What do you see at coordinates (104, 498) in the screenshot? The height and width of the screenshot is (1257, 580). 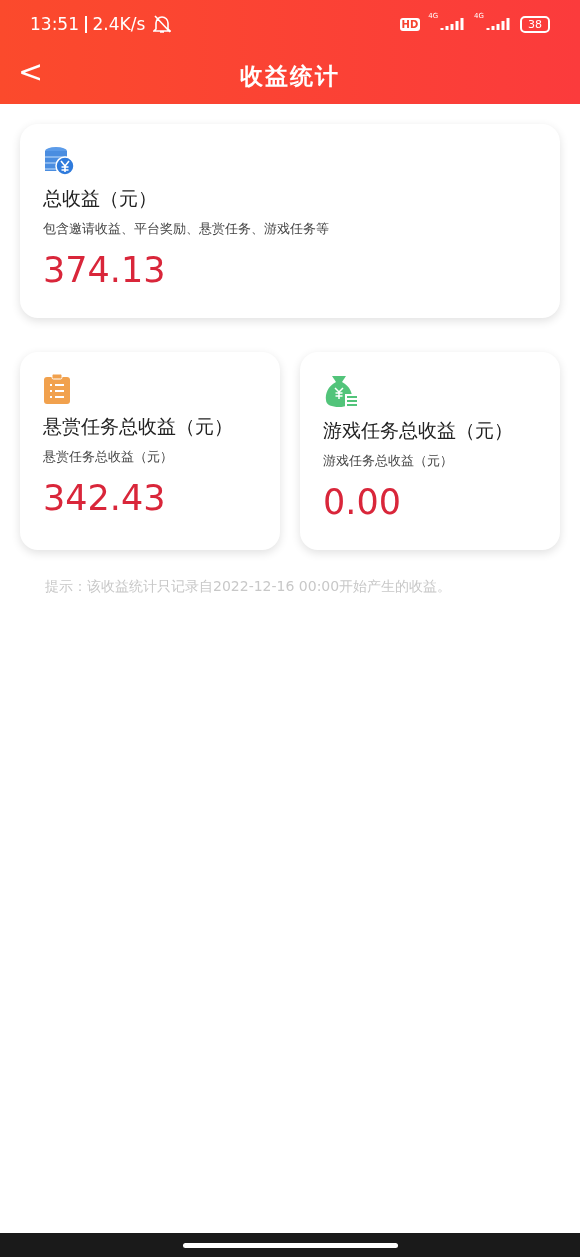 I see `amount-value: 342.43` at bounding box center [104, 498].